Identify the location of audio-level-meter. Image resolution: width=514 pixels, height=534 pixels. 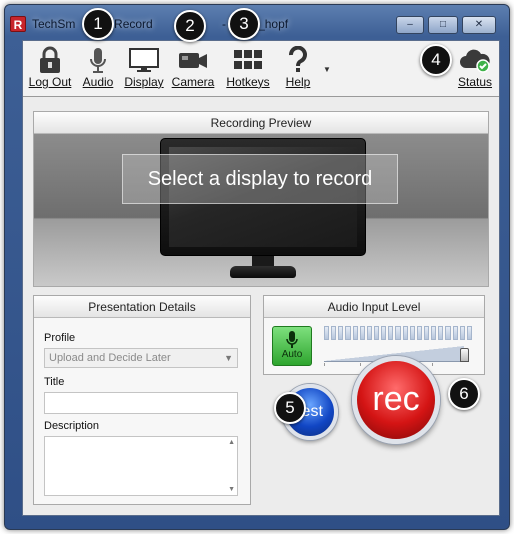
(398, 333).